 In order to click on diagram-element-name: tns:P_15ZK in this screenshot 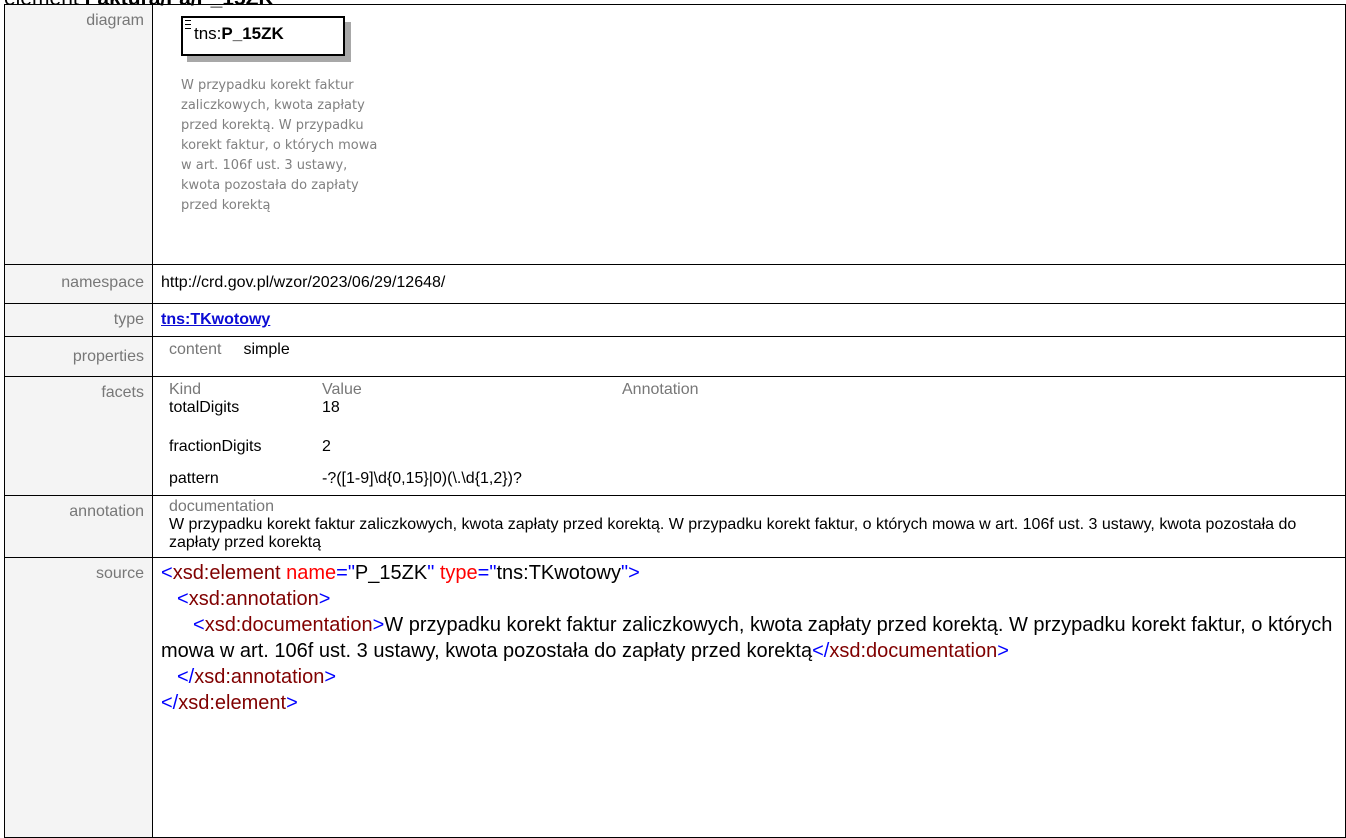, I will do `click(239, 34)`.